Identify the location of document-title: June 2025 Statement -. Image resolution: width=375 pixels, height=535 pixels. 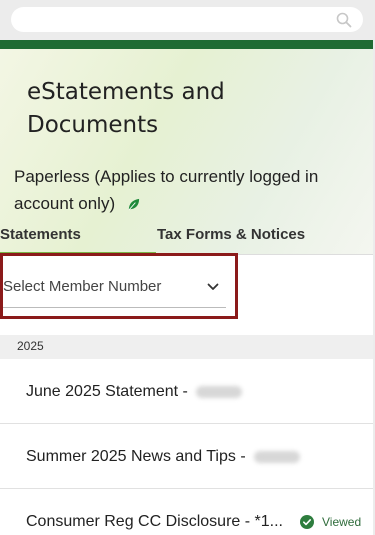
(134, 392).